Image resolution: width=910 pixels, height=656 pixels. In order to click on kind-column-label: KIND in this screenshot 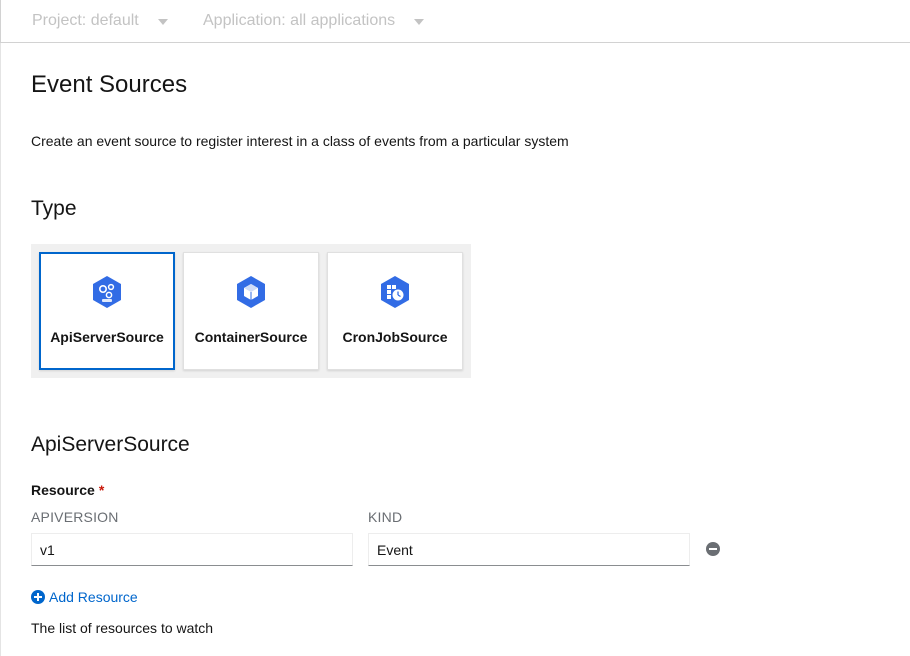, I will do `click(385, 517)`.